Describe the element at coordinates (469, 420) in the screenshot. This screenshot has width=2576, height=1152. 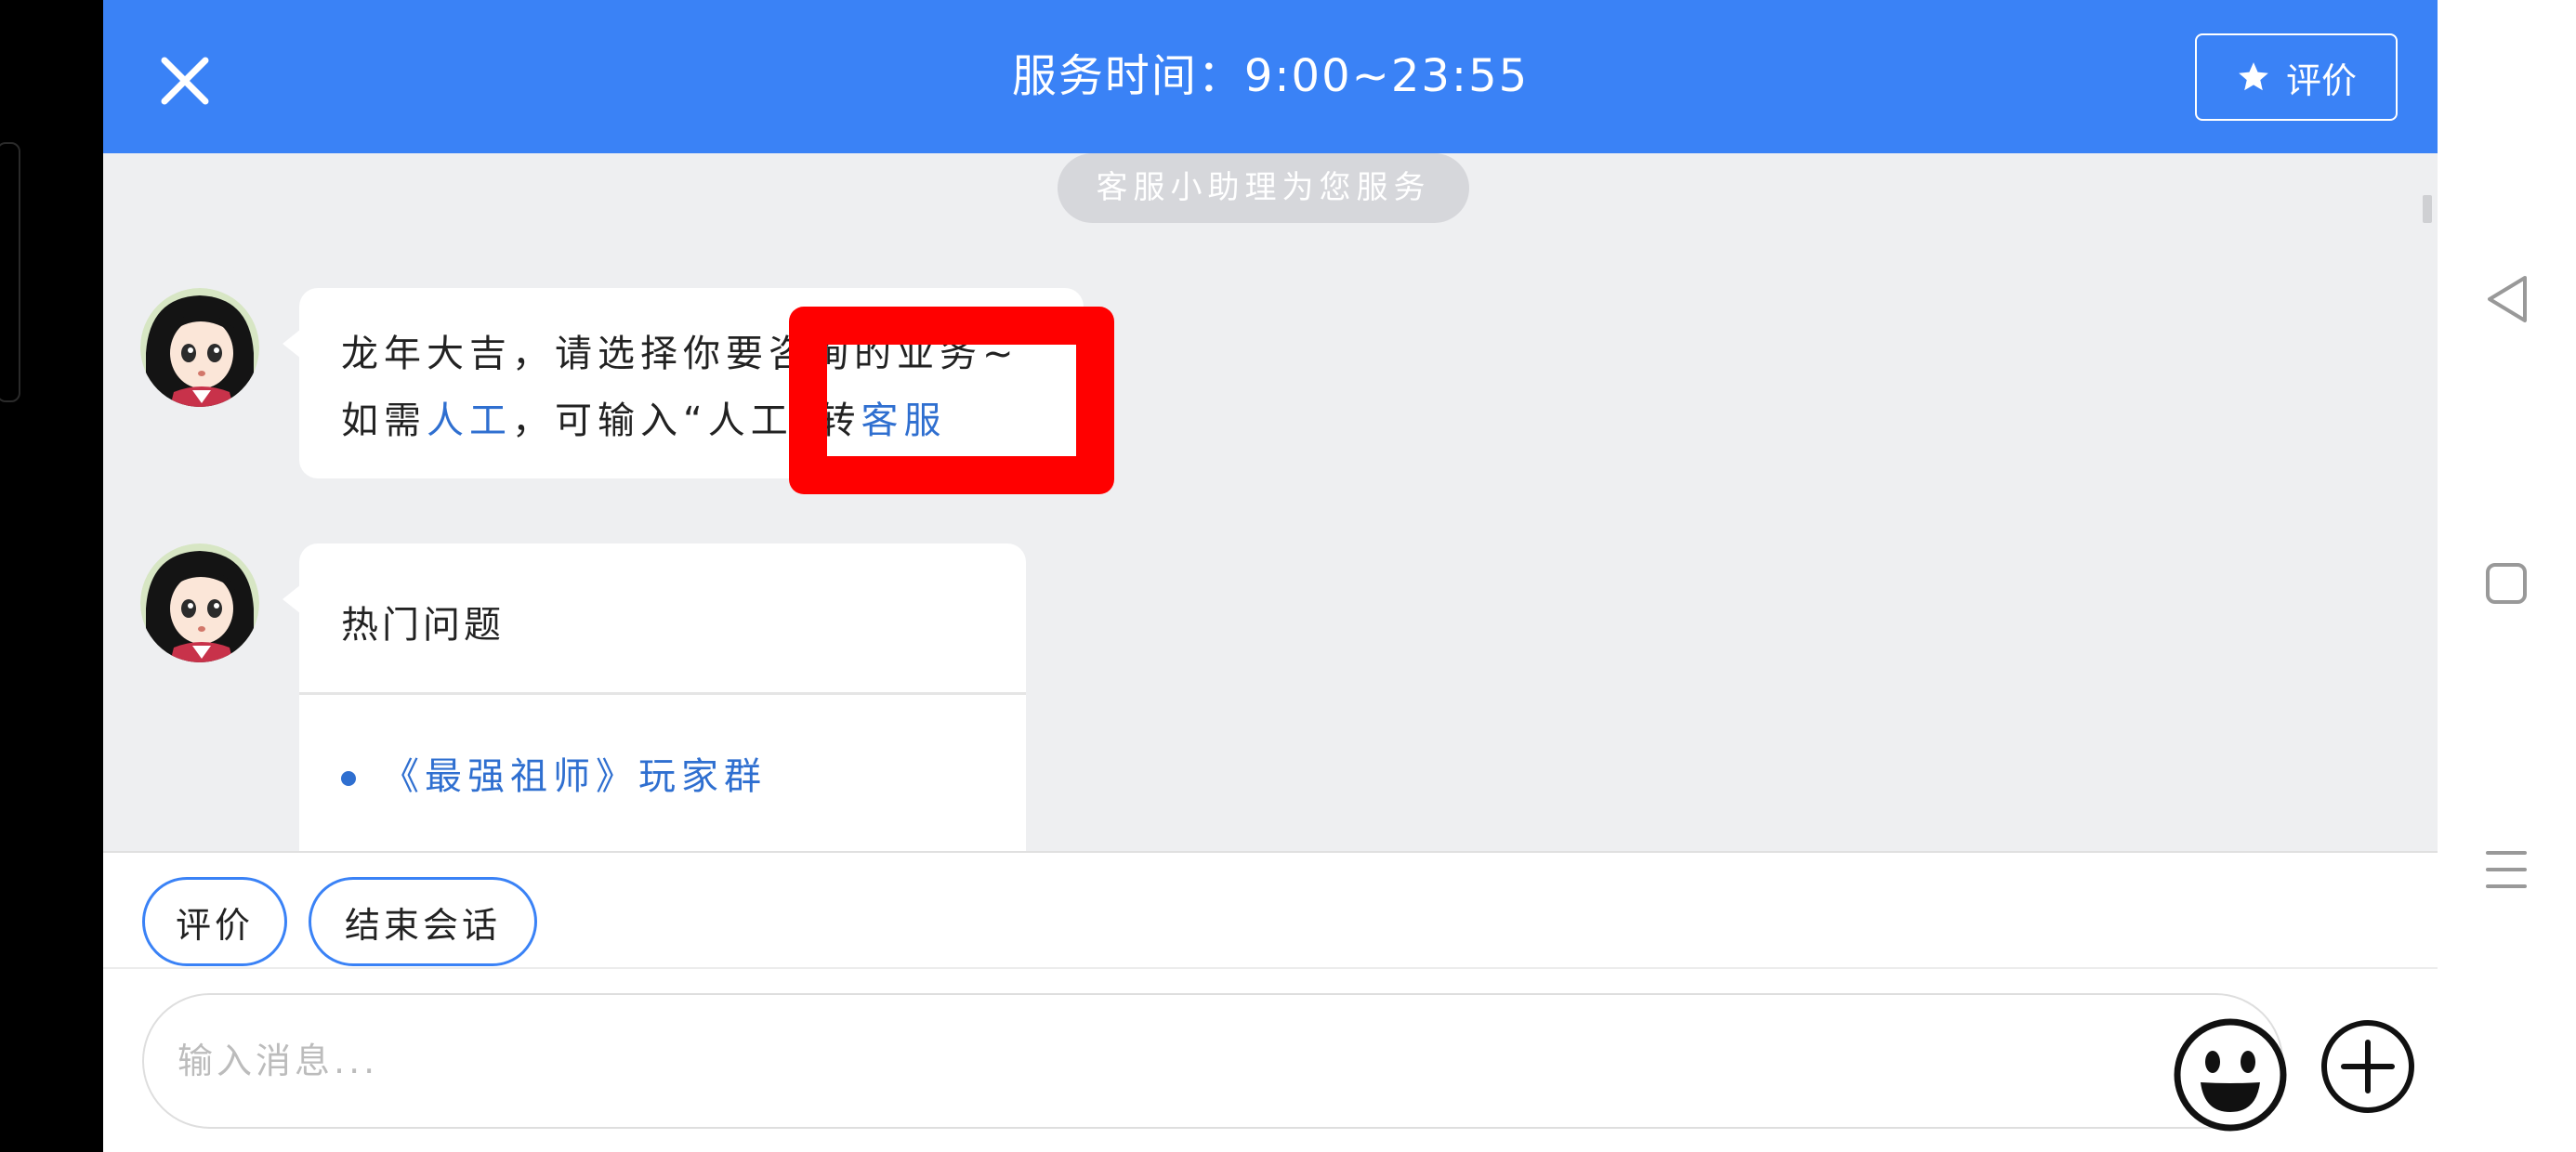
I see `human-agent-link: 人工` at that location.